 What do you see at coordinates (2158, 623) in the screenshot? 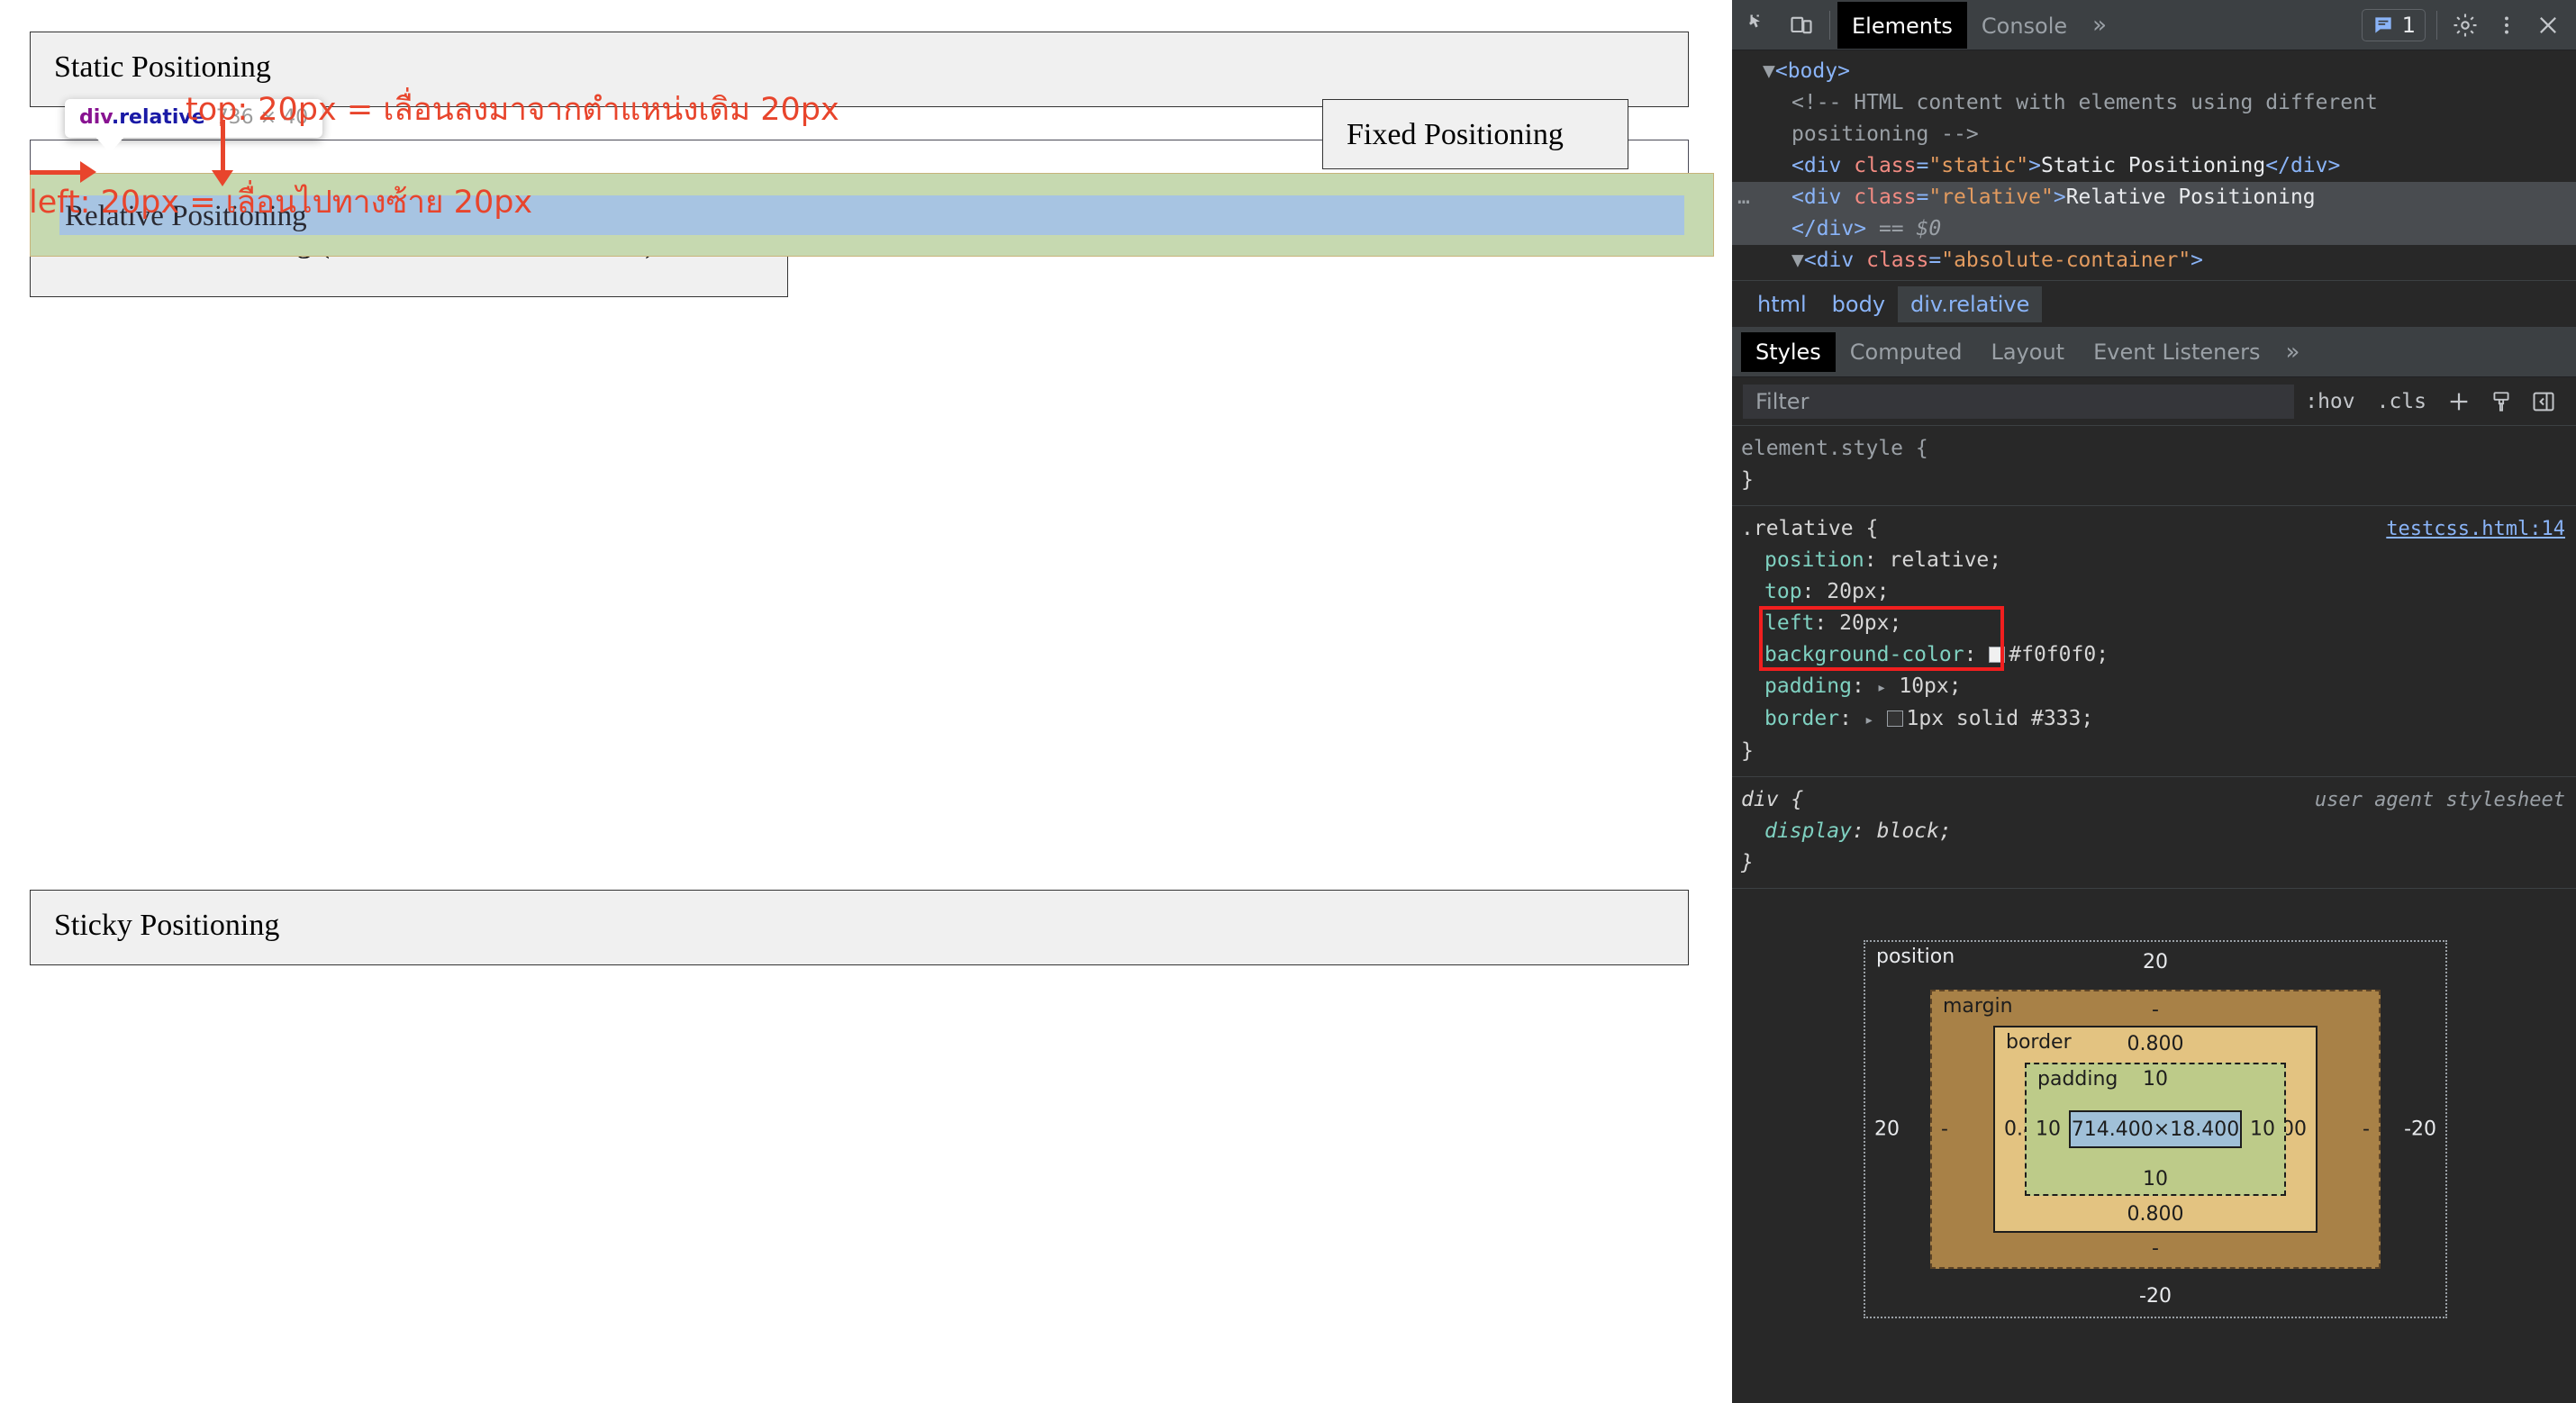
I see `css-declaration: left: 20px;` at bounding box center [2158, 623].